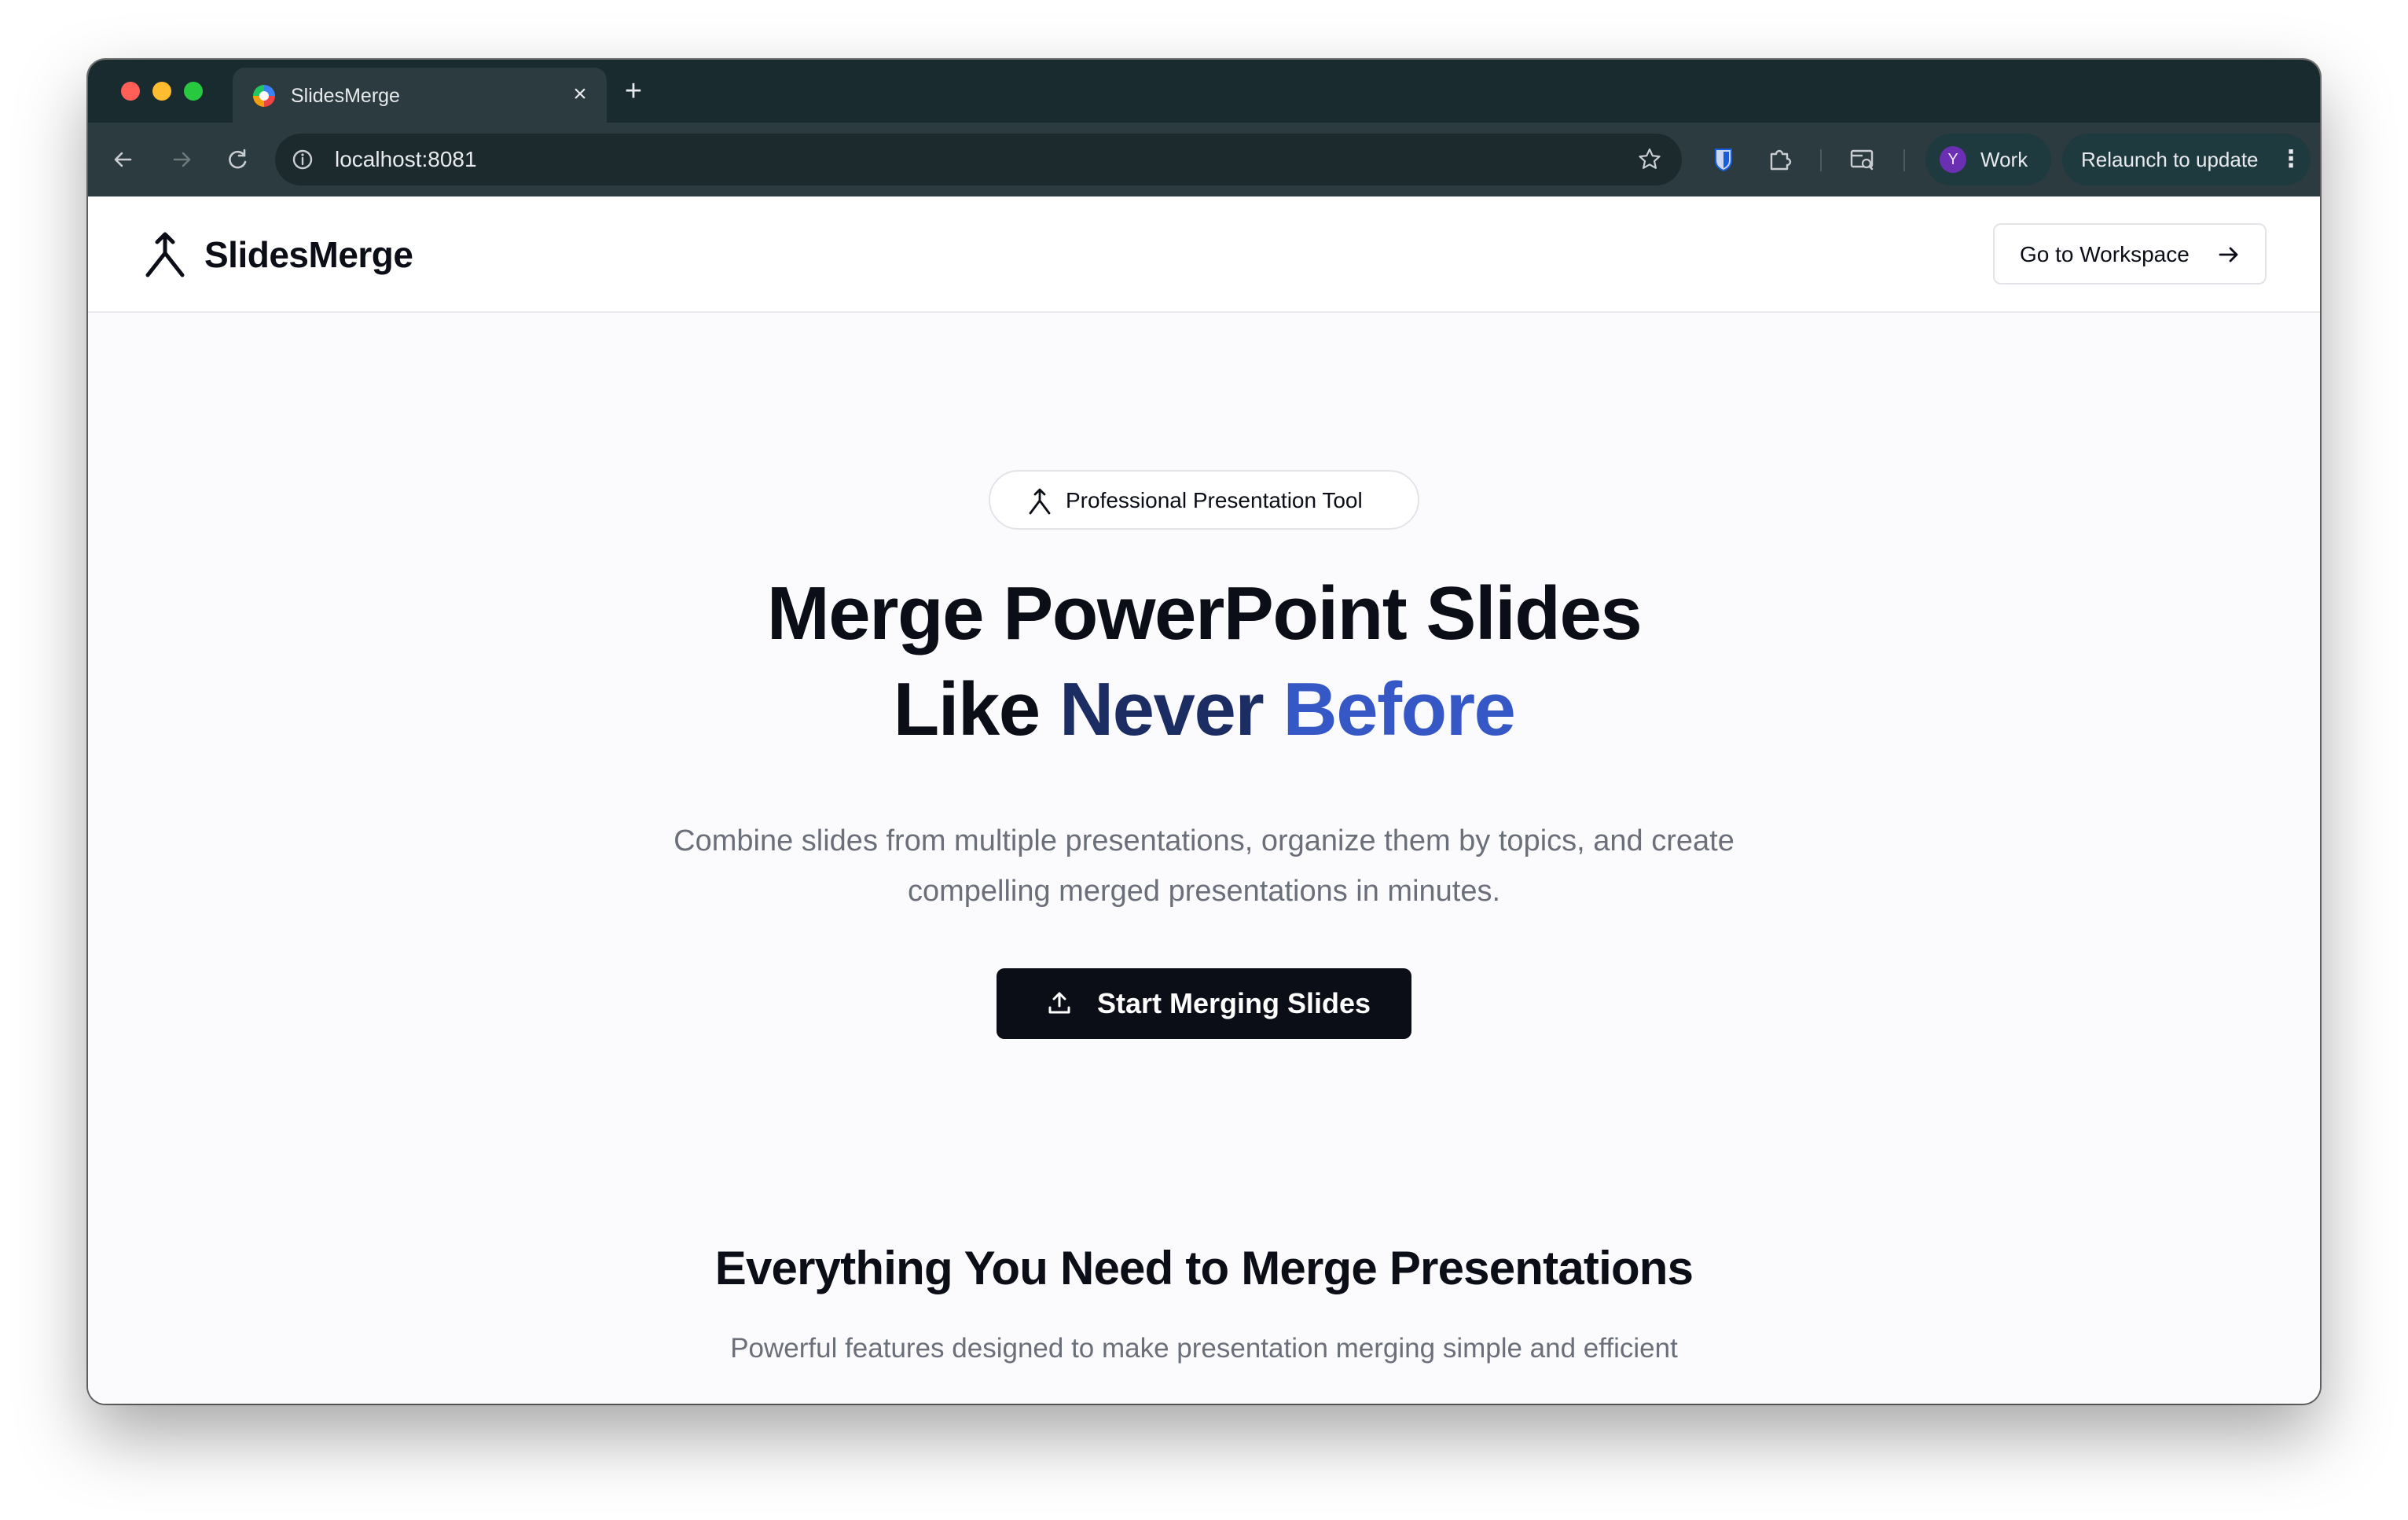 The image size is (2408, 1520). Describe the element at coordinates (633, 91) in the screenshot. I see `new-tab-button: +` at that location.